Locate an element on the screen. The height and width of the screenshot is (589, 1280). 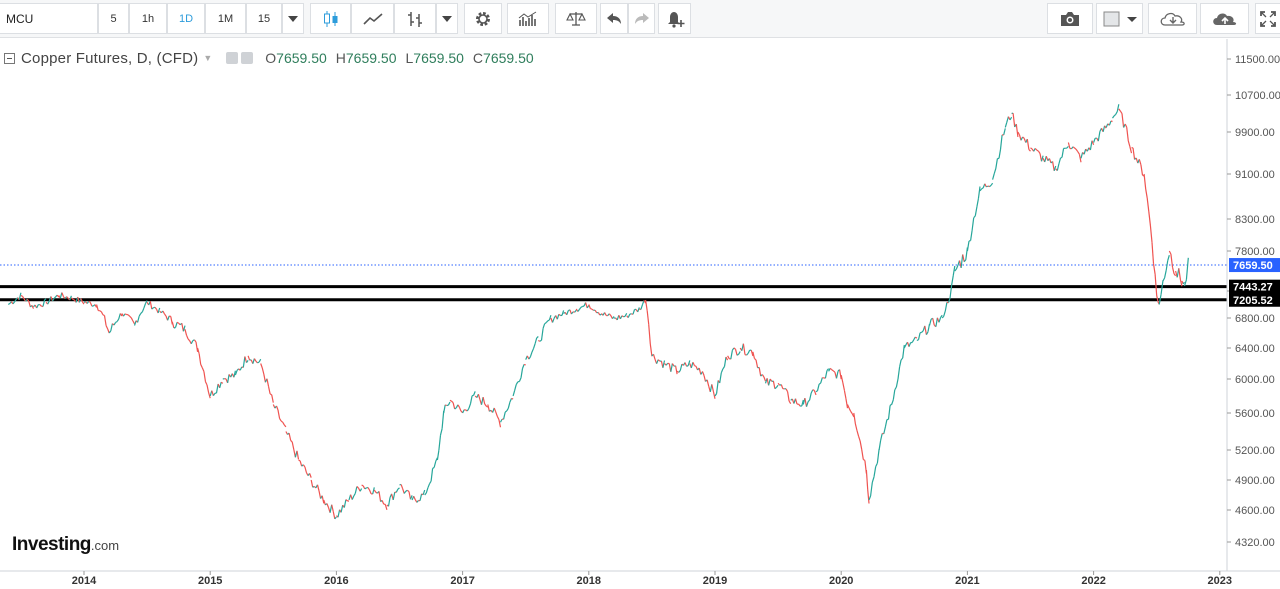
compare-button is located at coordinates (576, 18).